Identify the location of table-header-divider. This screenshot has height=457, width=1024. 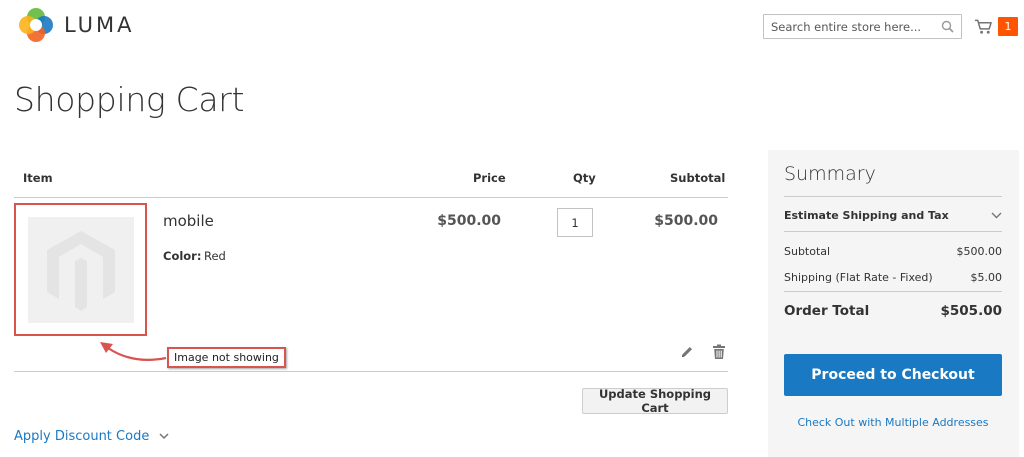
(371, 197).